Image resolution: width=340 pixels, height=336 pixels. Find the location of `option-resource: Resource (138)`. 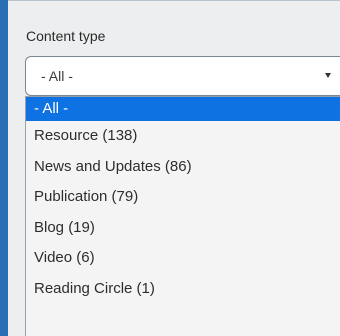

option-resource: Resource (138) is located at coordinates (183, 136).